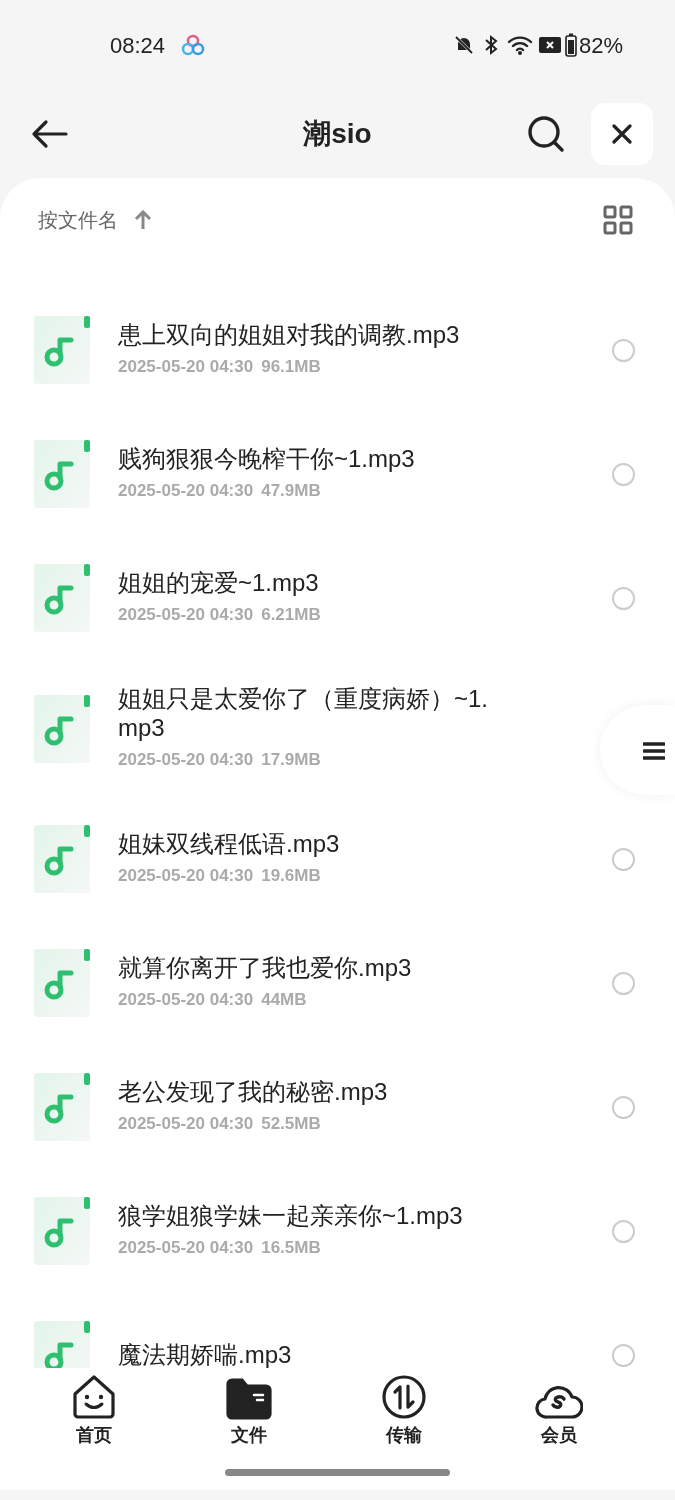 Image resolution: width=675 pixels, height=1500 pixels. I want to click on app-notification-icon, so click(193, 45).